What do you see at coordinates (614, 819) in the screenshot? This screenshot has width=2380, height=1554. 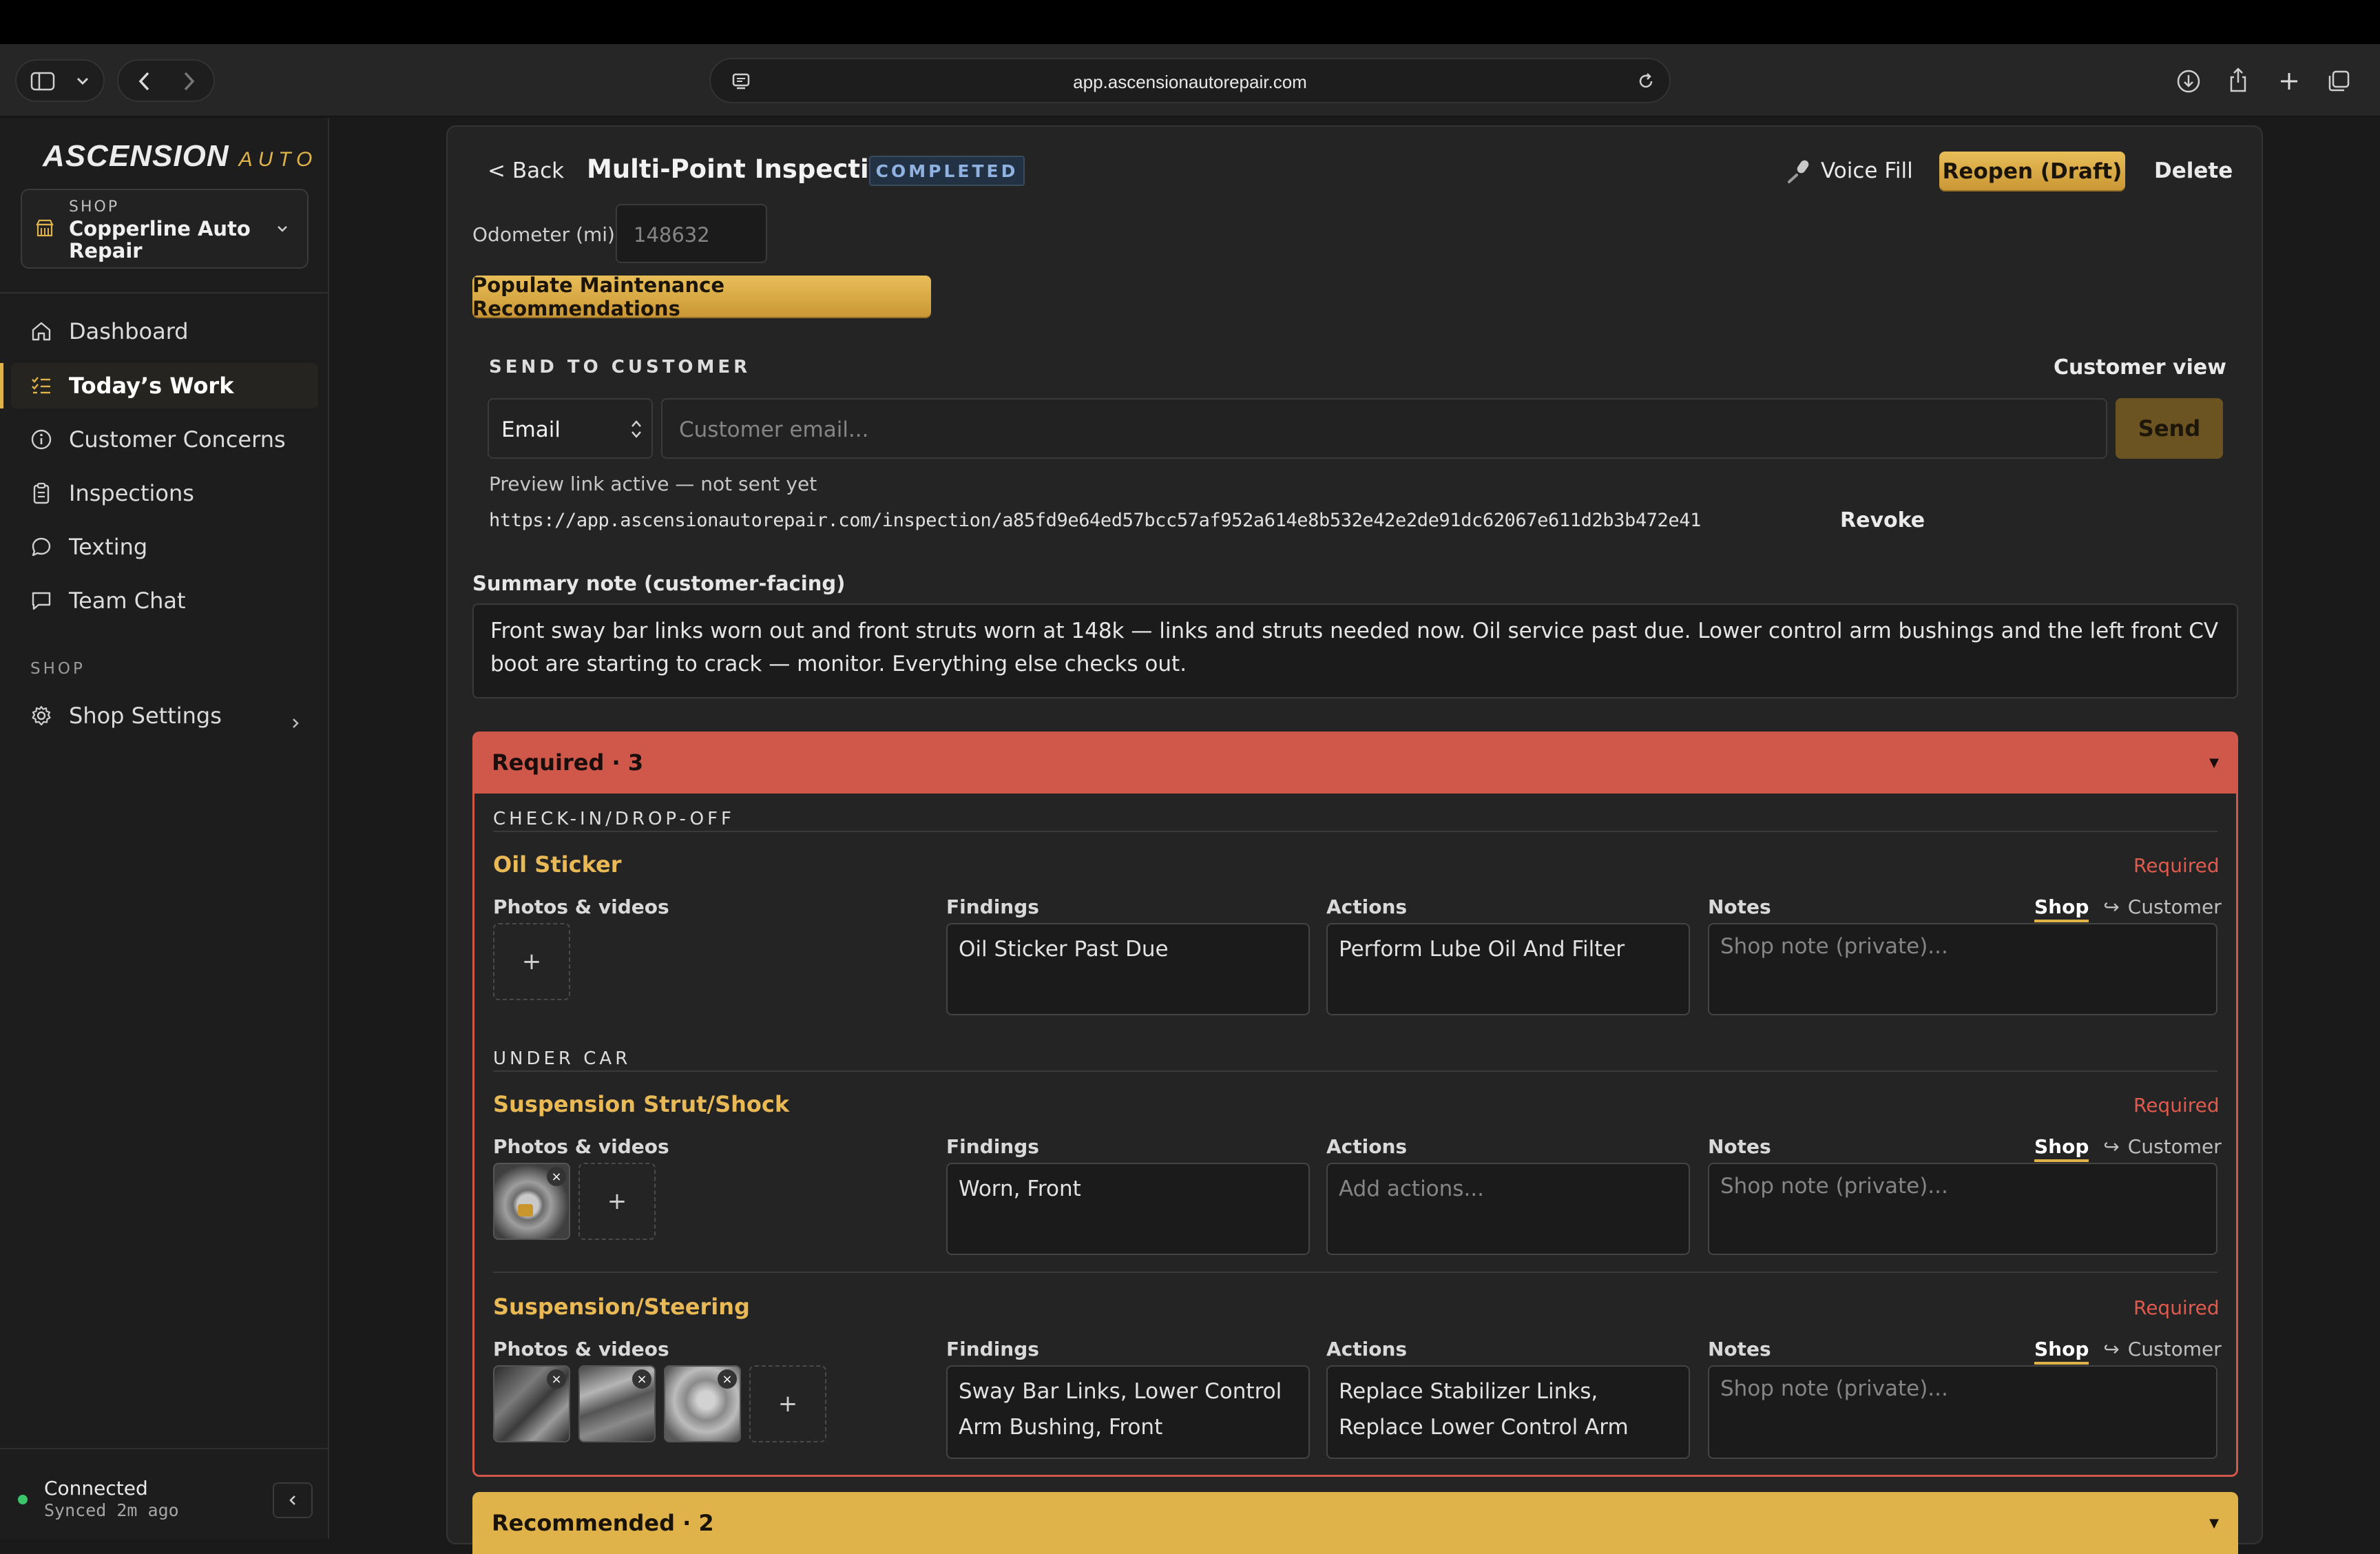 I see `group-heading: CHECK-IN/DROP-OFF` at bounding box center [614, 819].